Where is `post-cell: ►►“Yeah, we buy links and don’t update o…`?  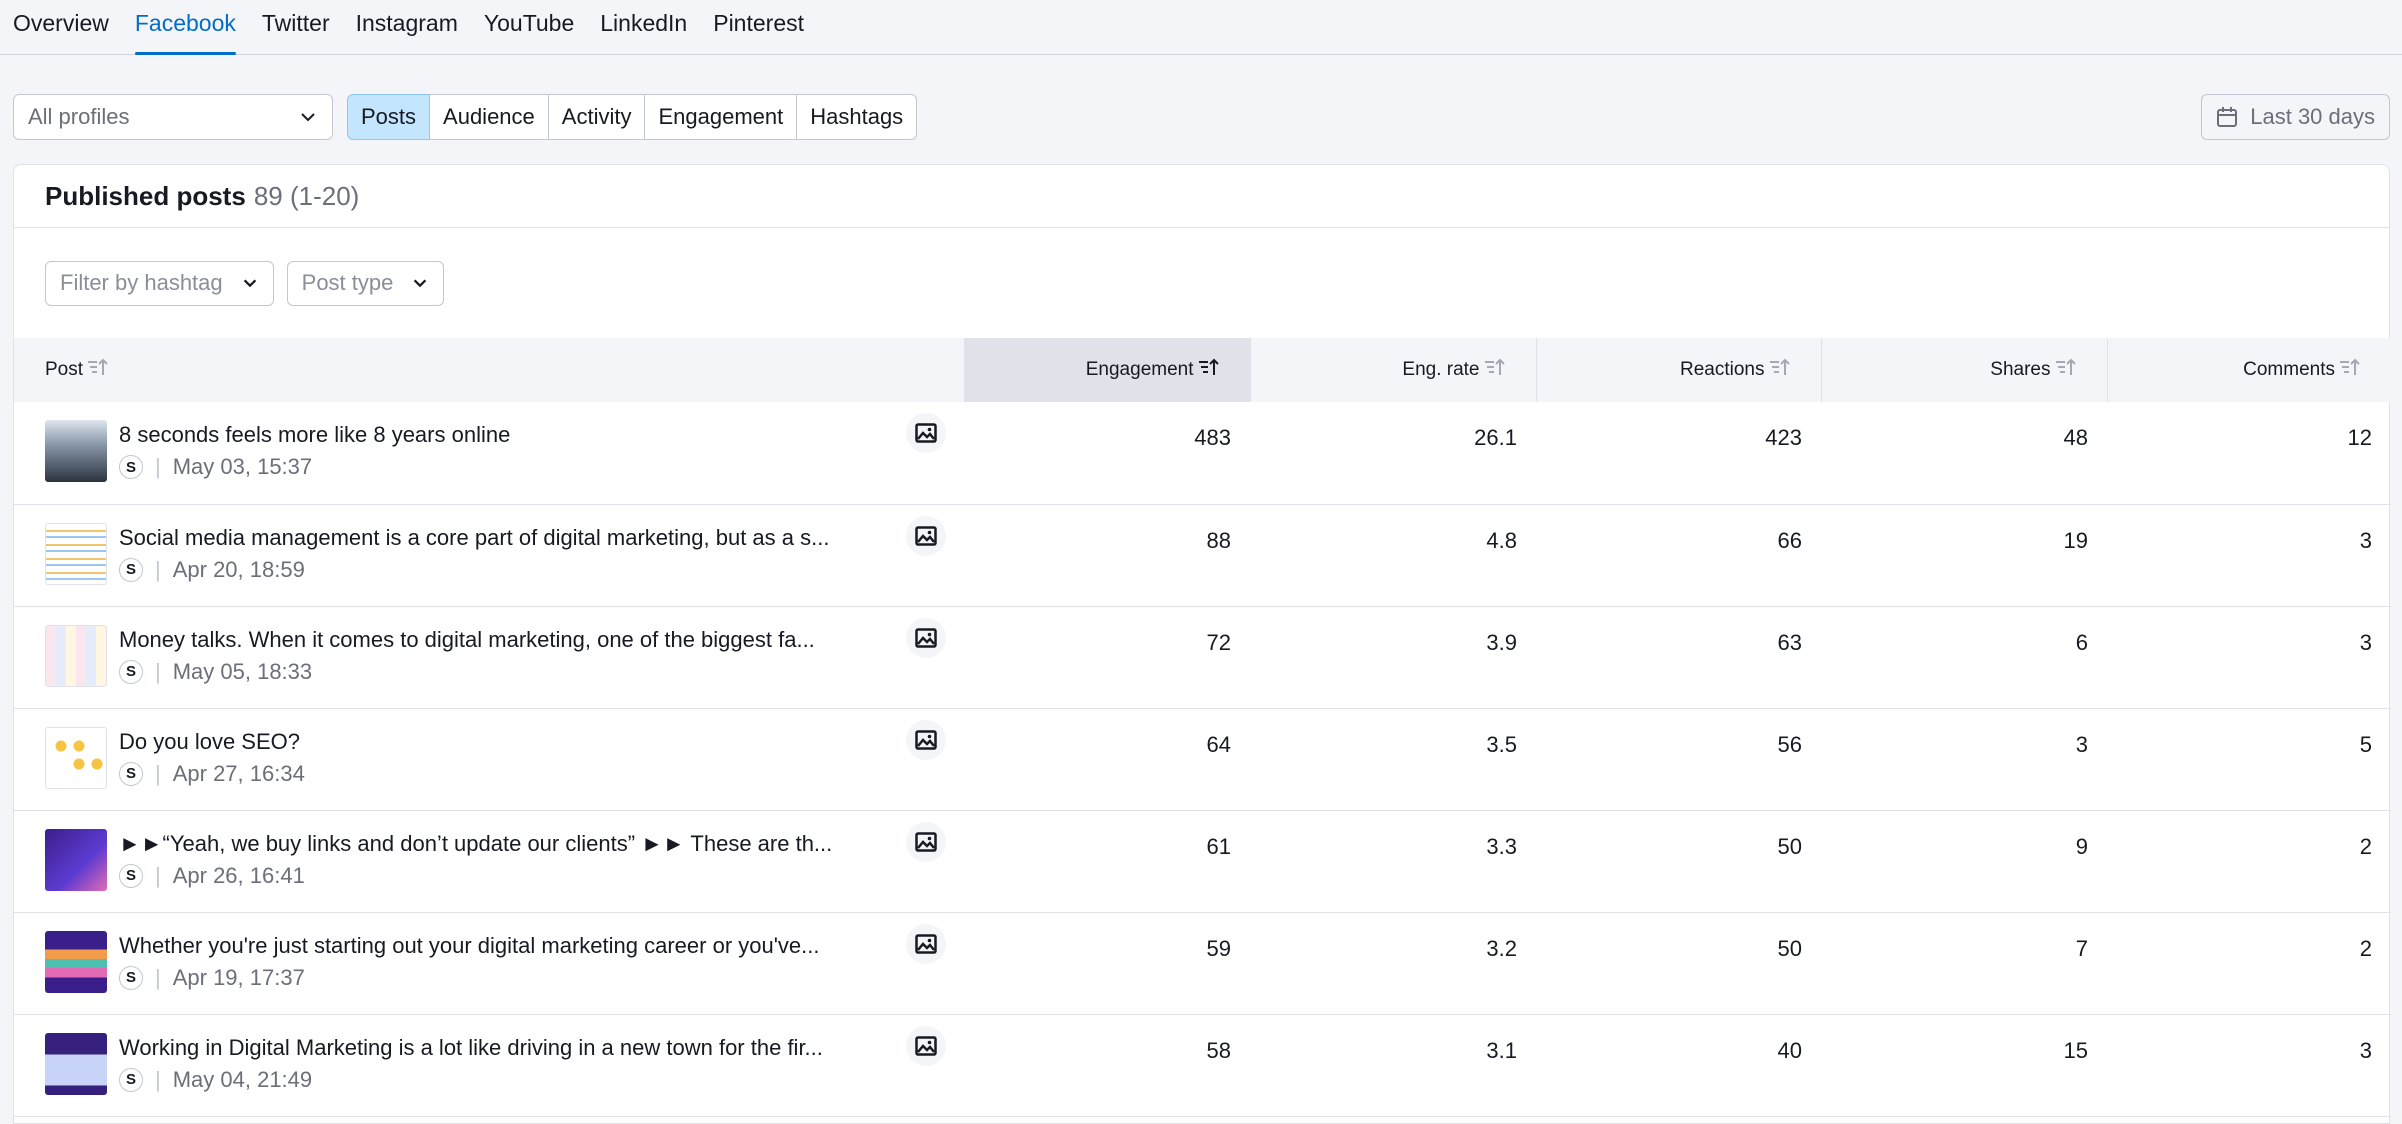
post-cell: ►►“Yeah, we buy links and don’t update o… is located at coordinates (489, 861).